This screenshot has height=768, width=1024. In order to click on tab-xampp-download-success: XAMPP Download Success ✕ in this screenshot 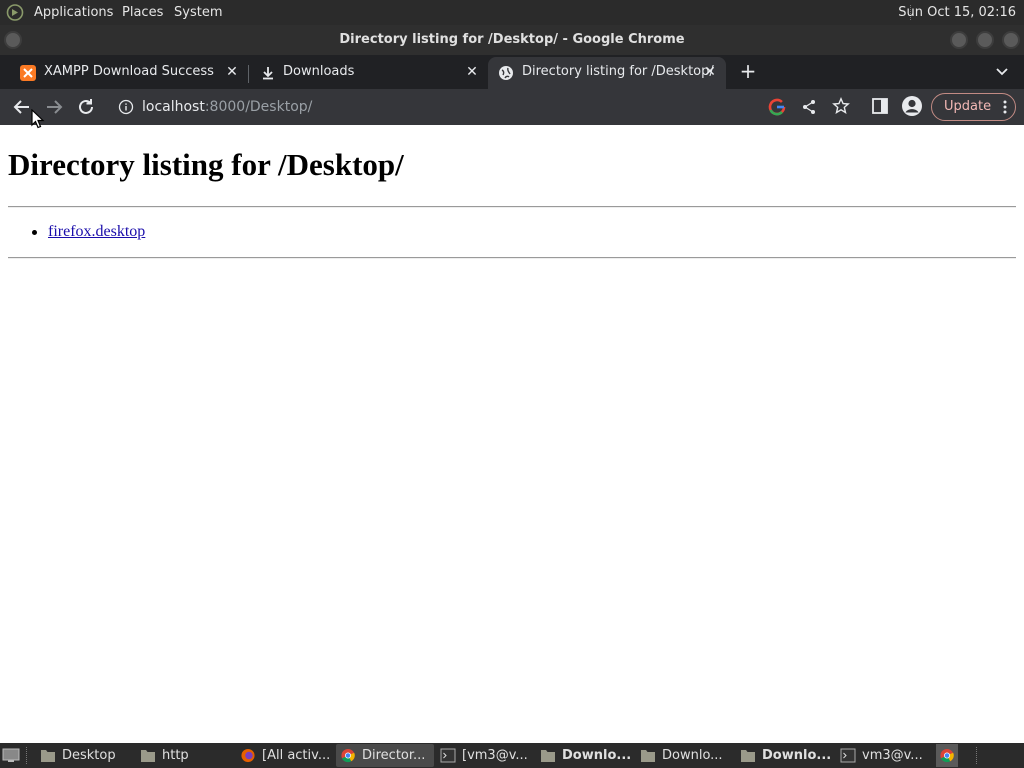, I will do `click(124, 73)`.